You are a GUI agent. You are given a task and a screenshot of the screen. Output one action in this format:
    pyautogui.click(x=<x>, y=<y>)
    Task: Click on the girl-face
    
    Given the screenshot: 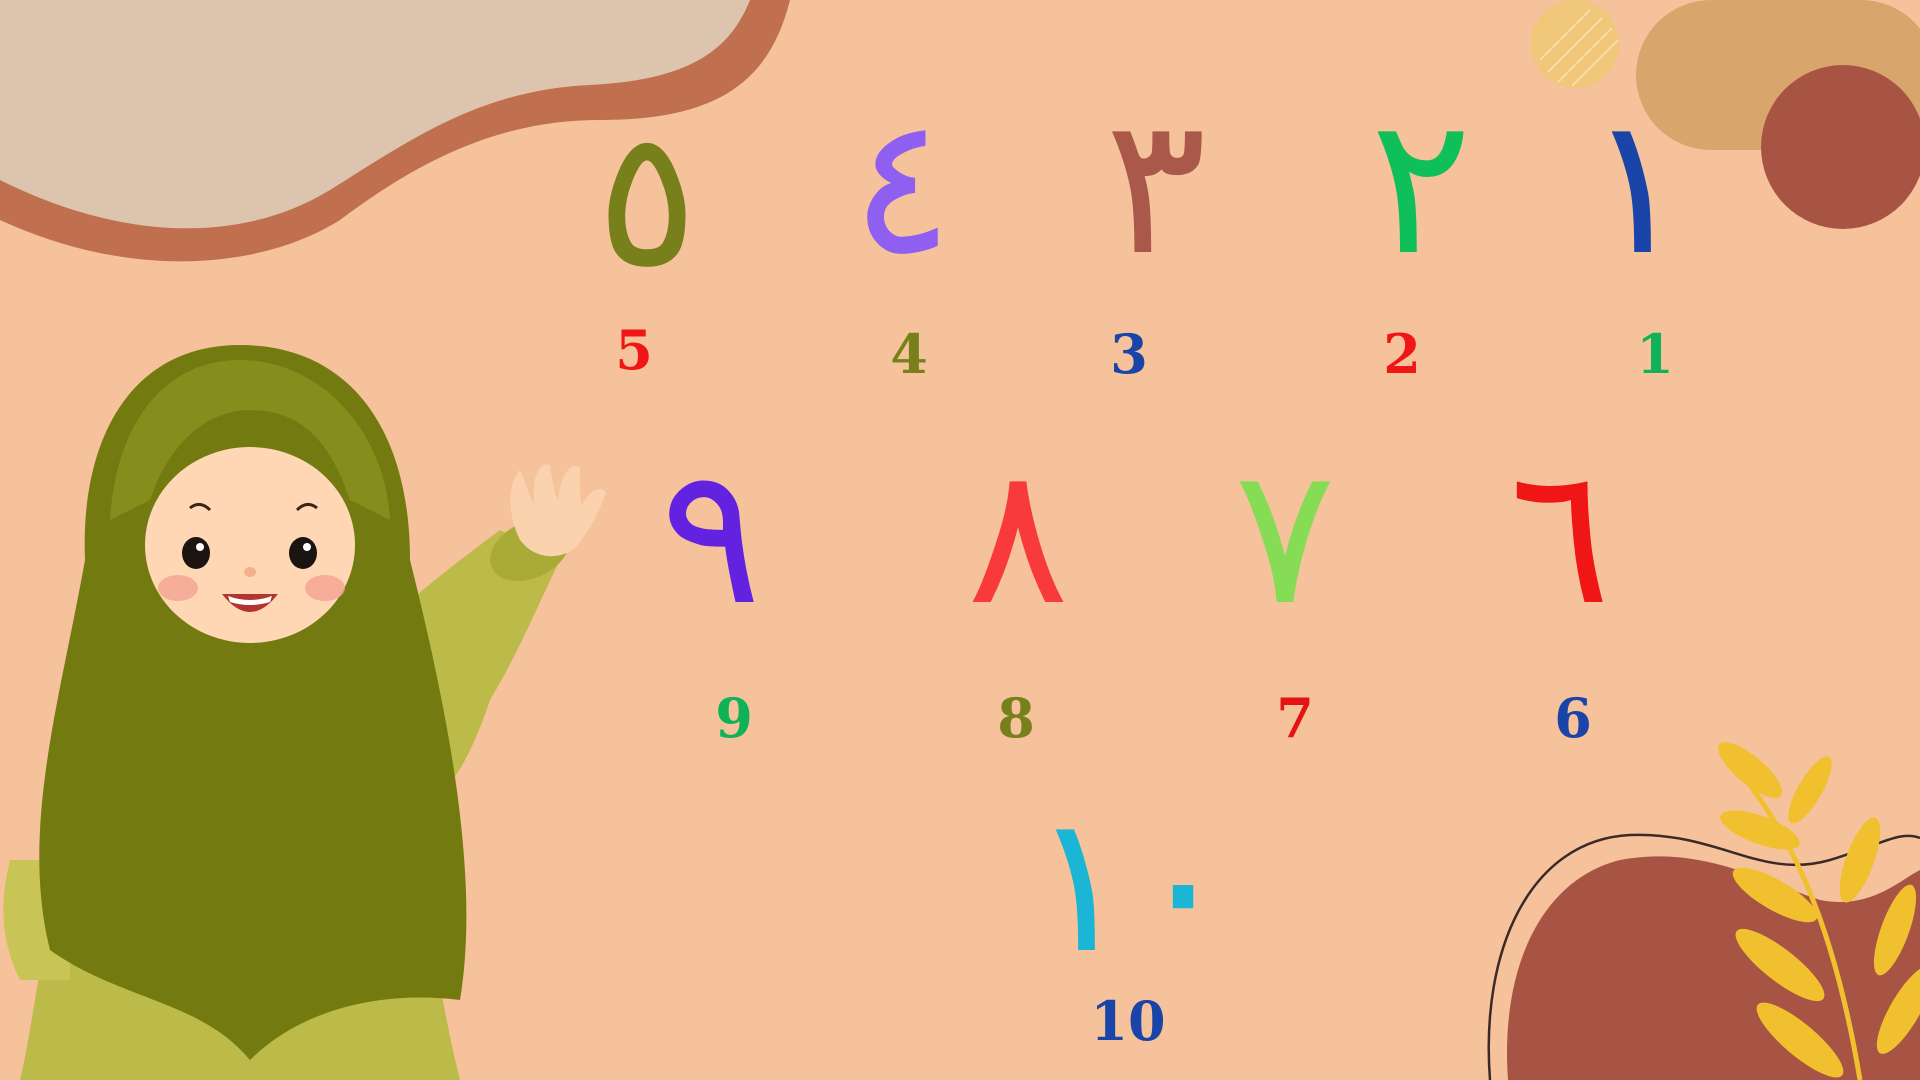 What is the action you would take?
    pyautogui.click(x=250, y=545)
    